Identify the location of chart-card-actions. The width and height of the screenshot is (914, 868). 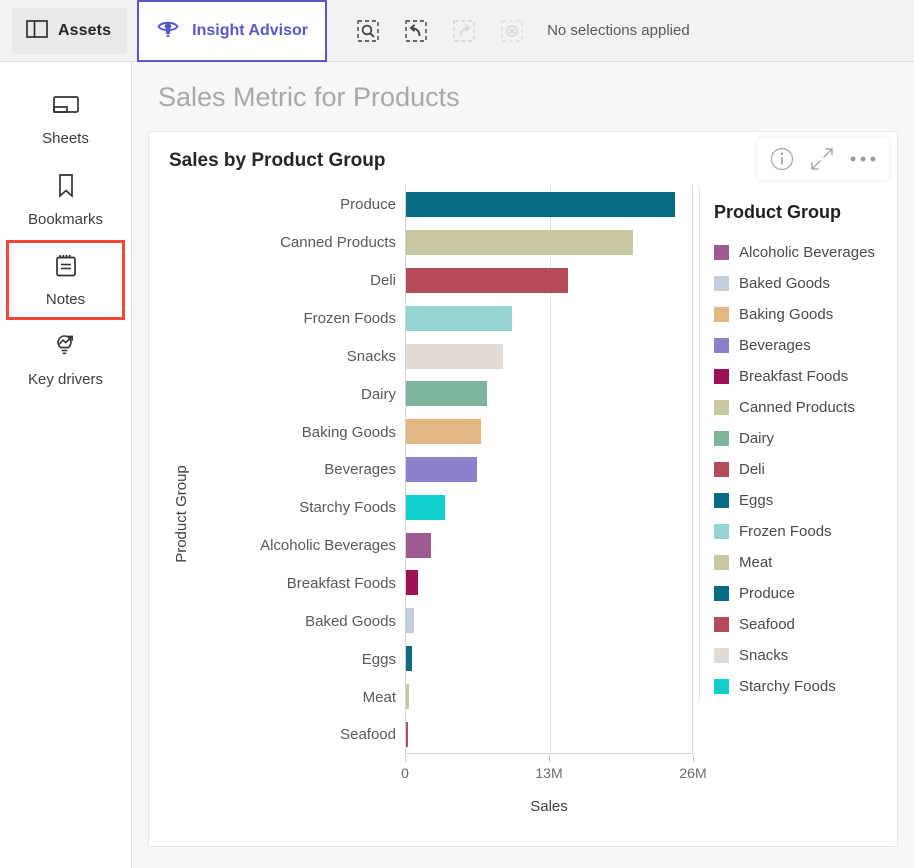
(823, 159).